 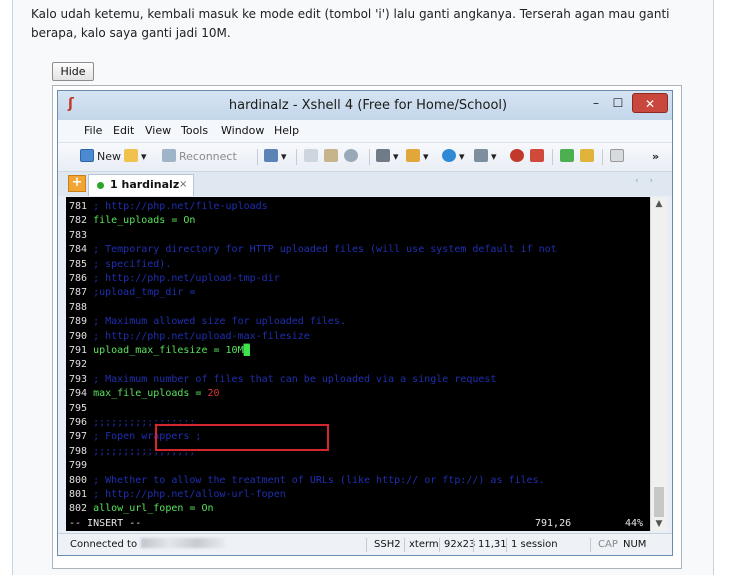 I want to click on protocol-status: SSH2, so click(x=387, y=544).